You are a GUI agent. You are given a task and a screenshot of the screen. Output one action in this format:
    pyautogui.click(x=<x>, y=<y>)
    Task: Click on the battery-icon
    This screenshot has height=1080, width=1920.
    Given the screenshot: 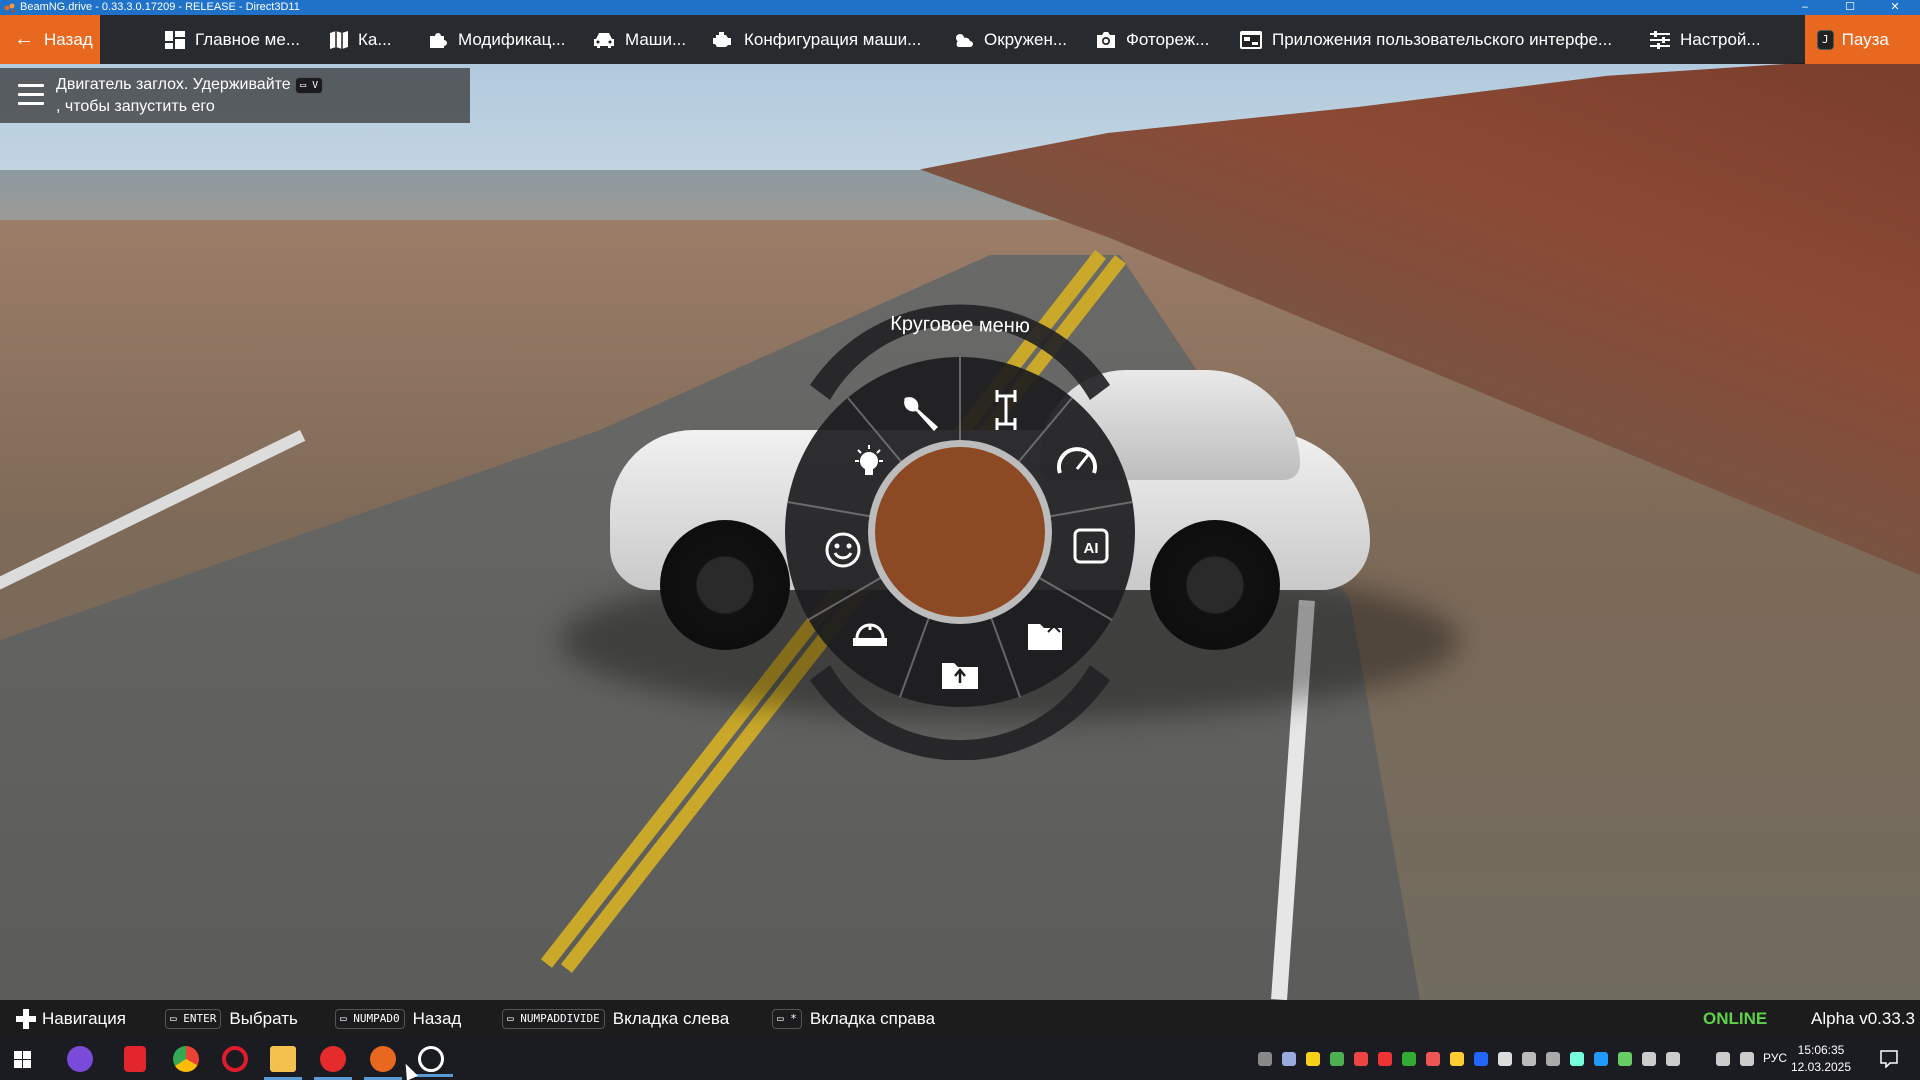 What is the action you would take?
    pyautogui.click(x=1673, y=1059)
    